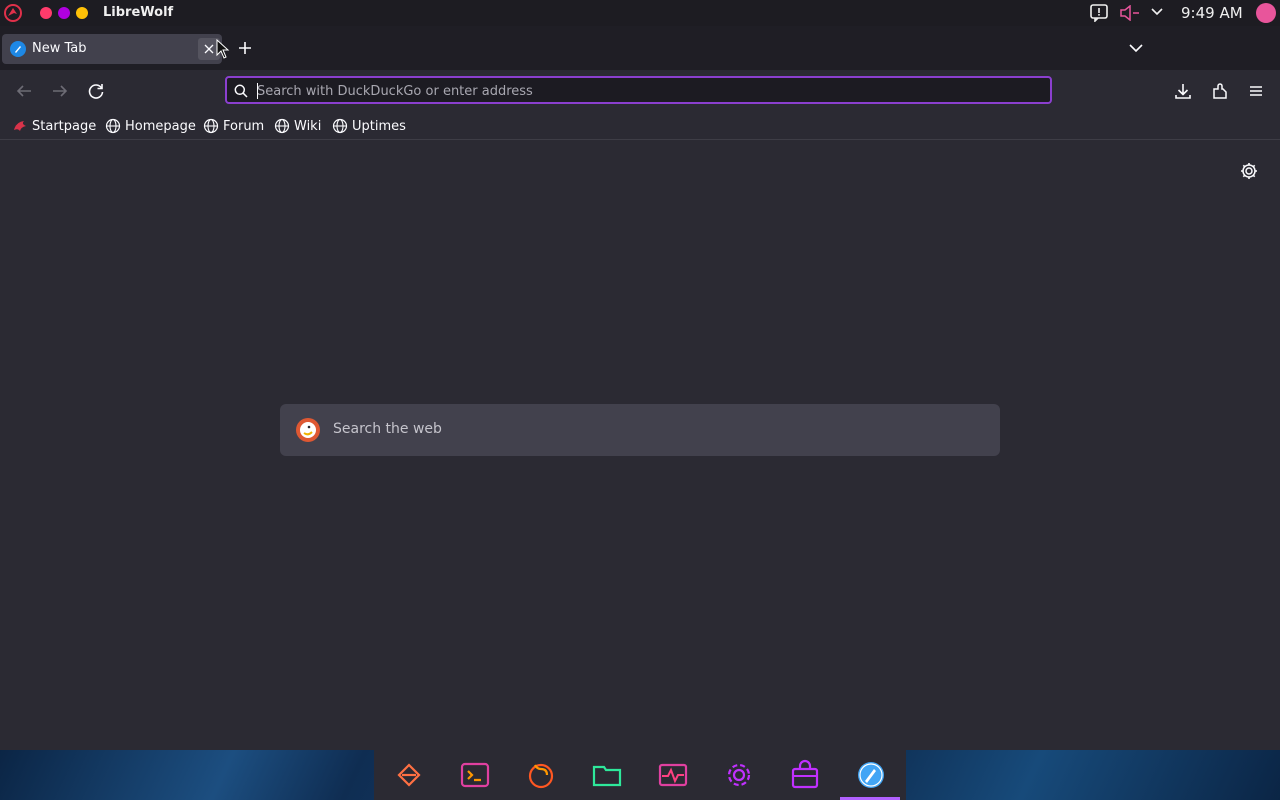 The width and height of the screenshot is (1280, 800). What do you see at coordinates (64, 13) in the screenshot?
I see `window-minimize-dot` at bounding box center [64, 13].